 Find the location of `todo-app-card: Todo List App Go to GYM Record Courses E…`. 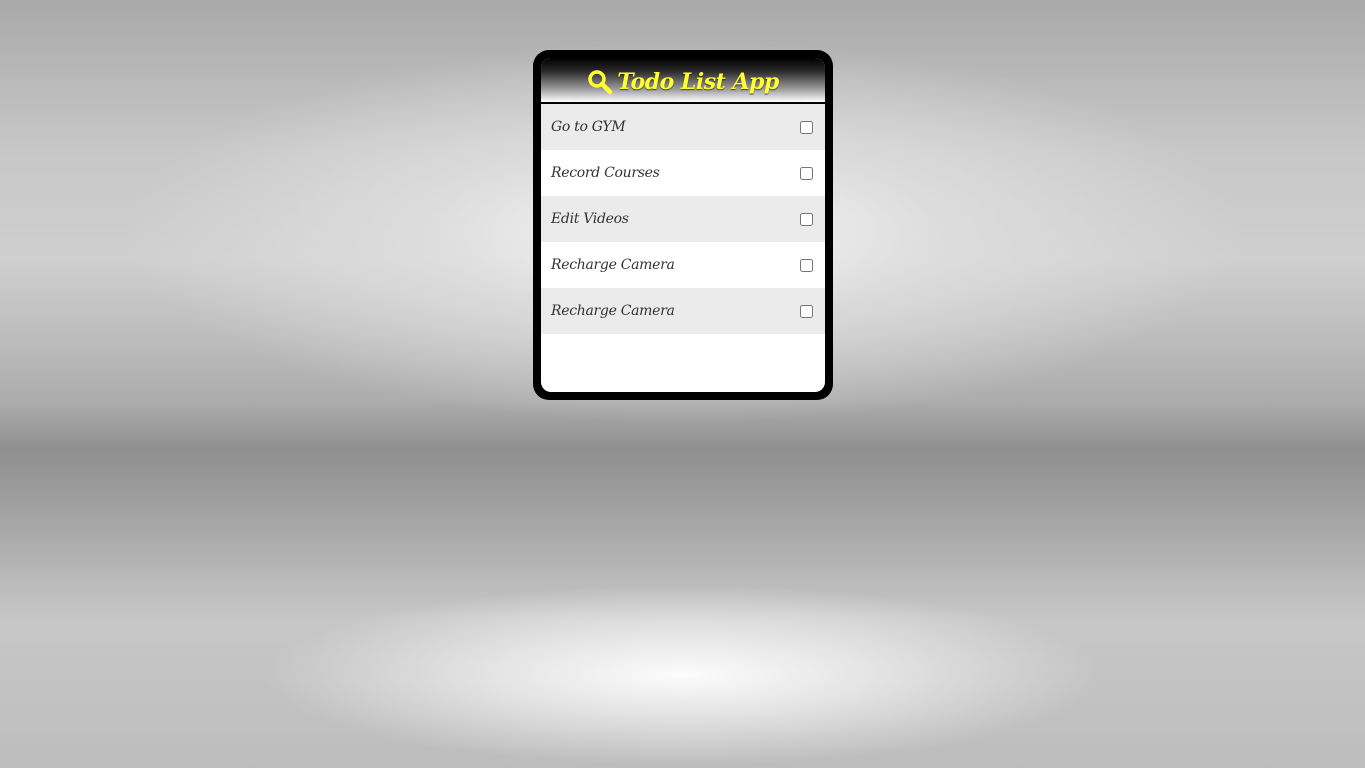

todo-app-card: Todo List App Go to GYM Record Courses E… is located at coordinates (683, 225).